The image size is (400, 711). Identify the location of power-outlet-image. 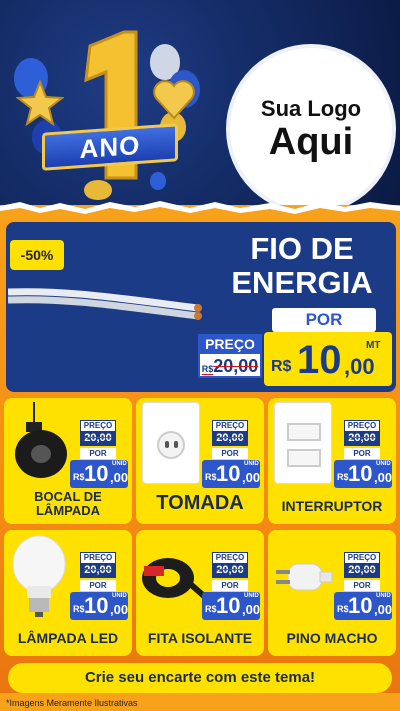
(171, 443).